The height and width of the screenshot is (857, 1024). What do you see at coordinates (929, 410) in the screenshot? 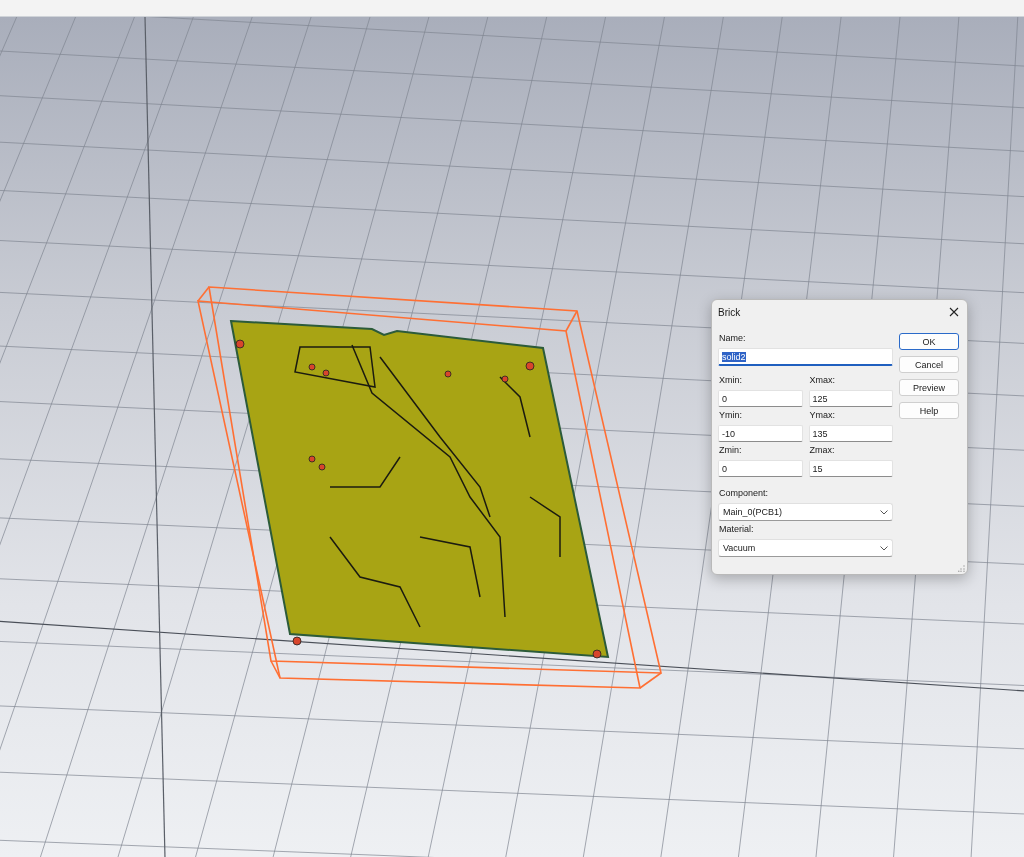
I see `dialog-button: Help` at bounding box center [929, 410].